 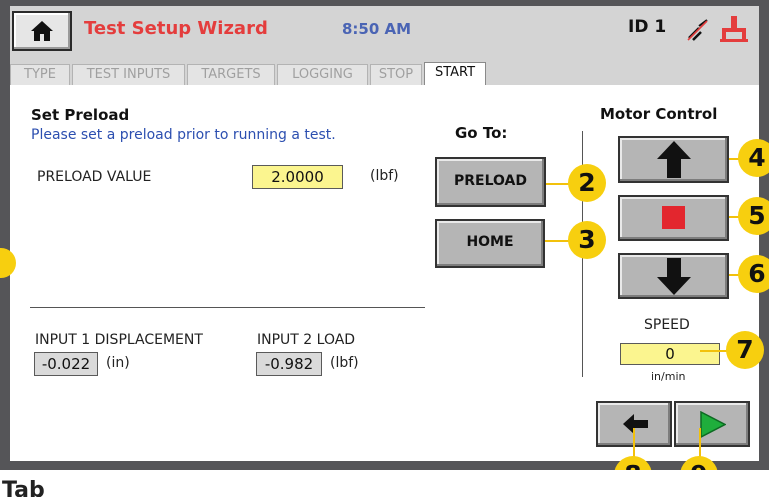 I want to click on title-bar: Test Setup Wizard 8:50 AM ID 1, so click(x=384, y=32).